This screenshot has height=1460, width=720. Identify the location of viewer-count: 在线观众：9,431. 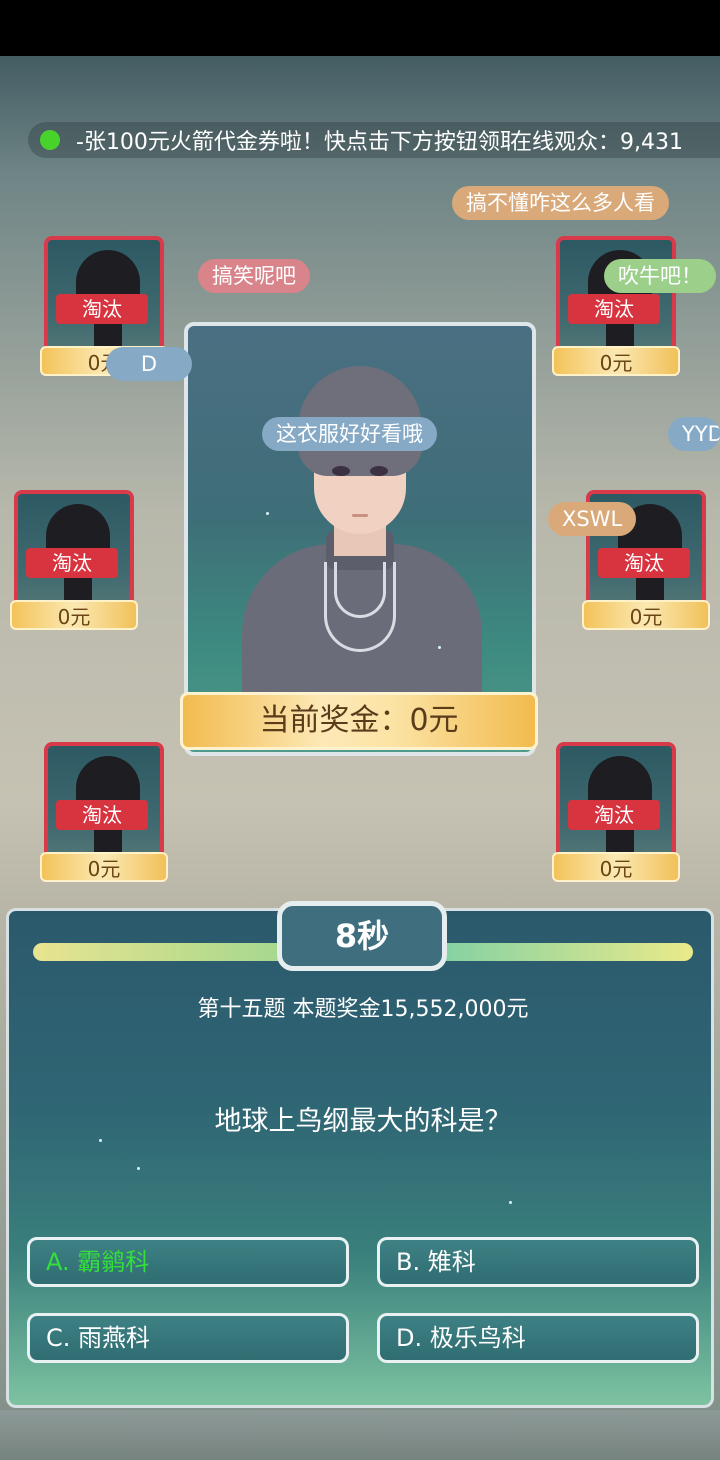
(596, 142).